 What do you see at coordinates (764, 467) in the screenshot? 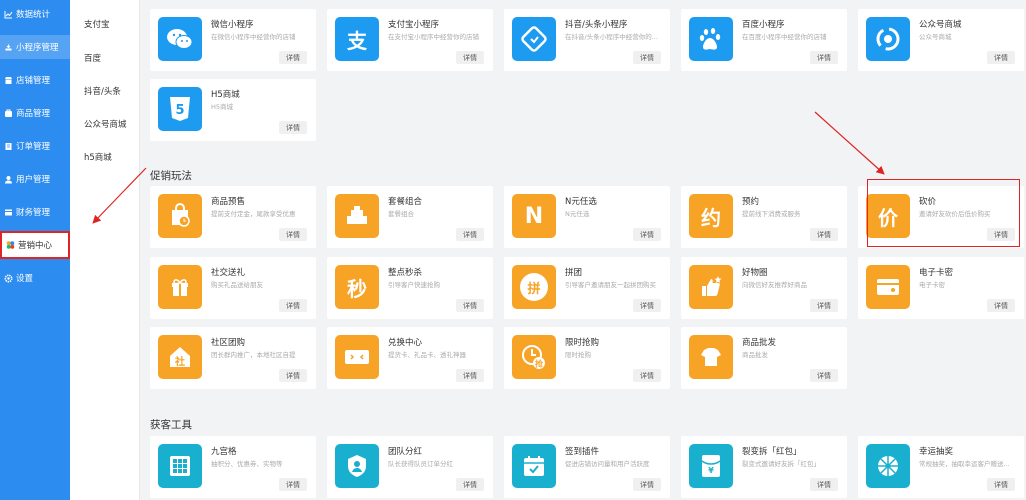
I see `acquire-card: ¥ 裂变拆「红包」 裂变式邀请好友拆「红包」 详情` at bounding box center [764, 467].